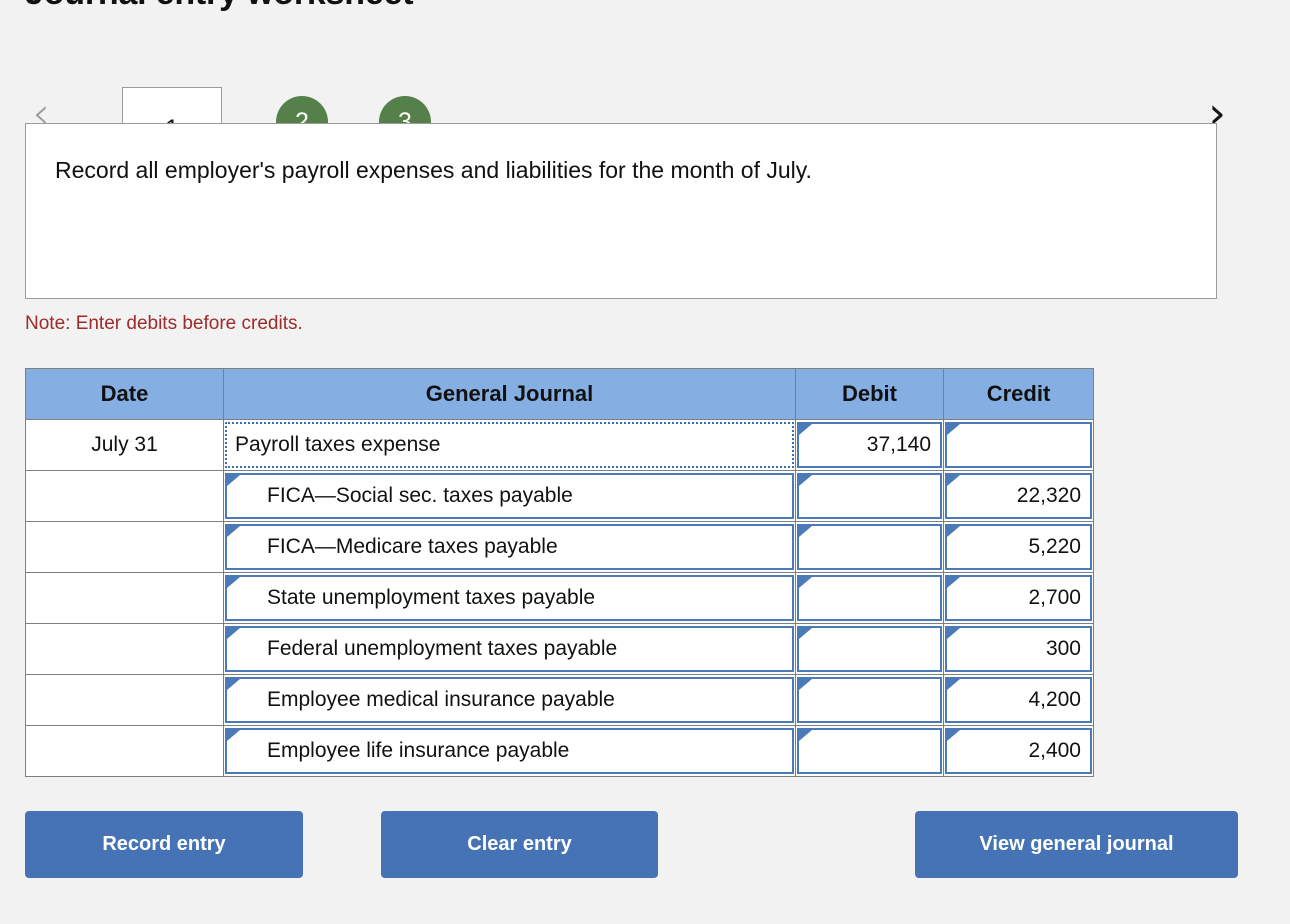  I want to click on credit-value: 5,220, so click(1054, 546).